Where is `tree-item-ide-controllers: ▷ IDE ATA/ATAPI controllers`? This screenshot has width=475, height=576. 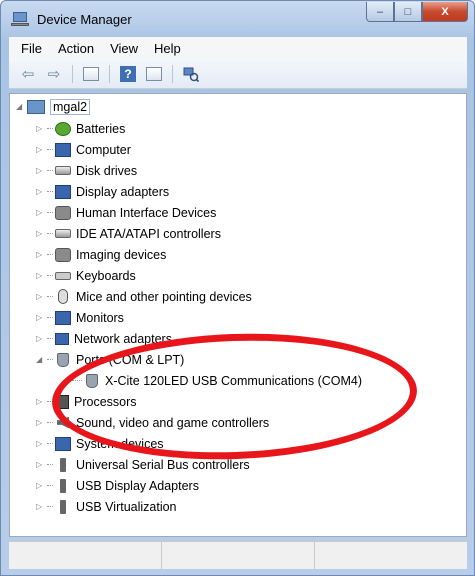
tree-item-ide-controllers: ▷ IDE ATA/ATAPI controllers is located at coordinates (128, 233).